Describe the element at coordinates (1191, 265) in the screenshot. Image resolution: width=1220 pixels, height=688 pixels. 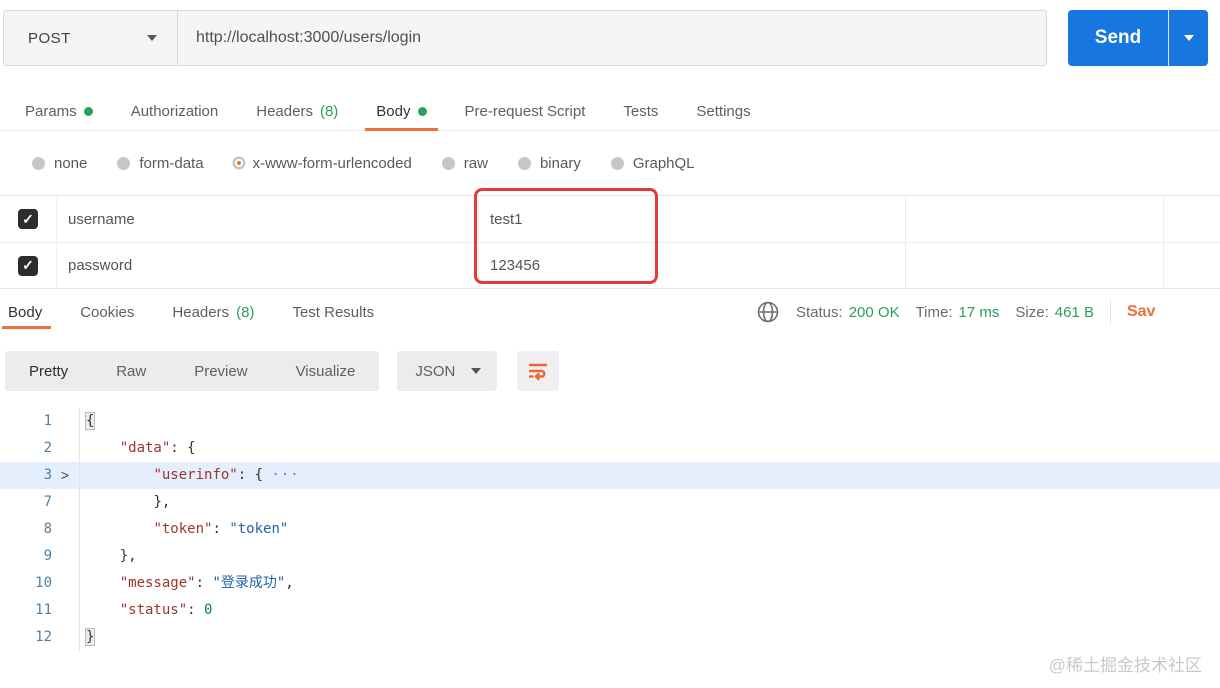
I see `param-extra-cell` at that location.